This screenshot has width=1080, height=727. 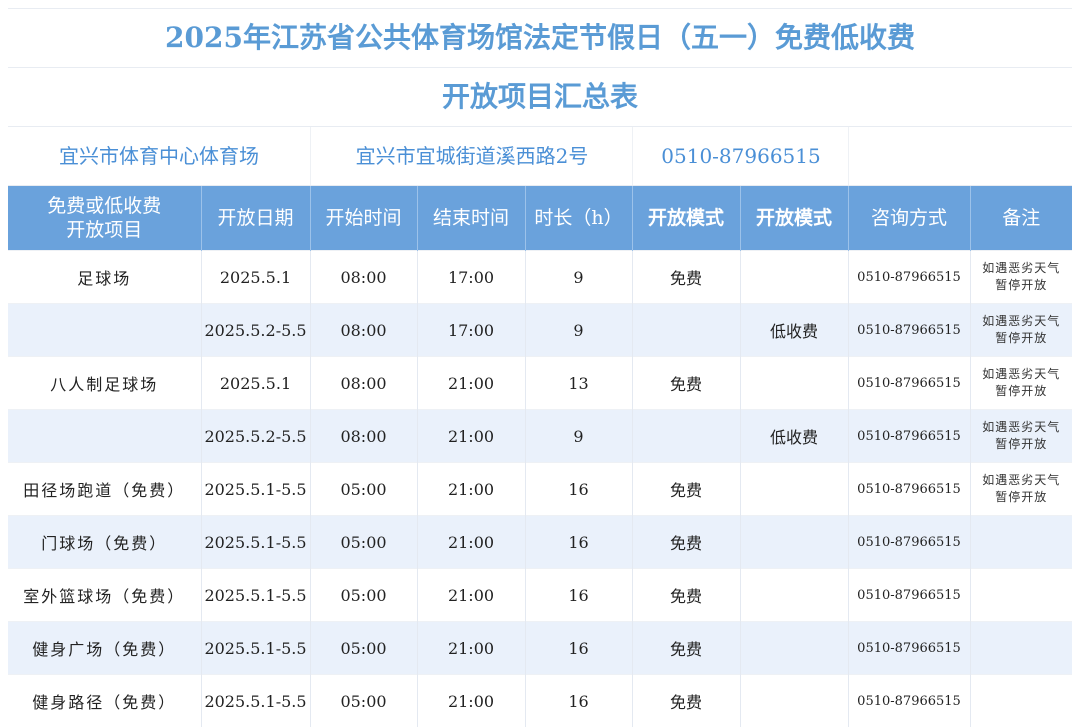 What do you see at coordinates (159, 156) in the screenshot?
I see `venue-name: 宜兴市体育中心体育场` at bounding box center [159, 156].